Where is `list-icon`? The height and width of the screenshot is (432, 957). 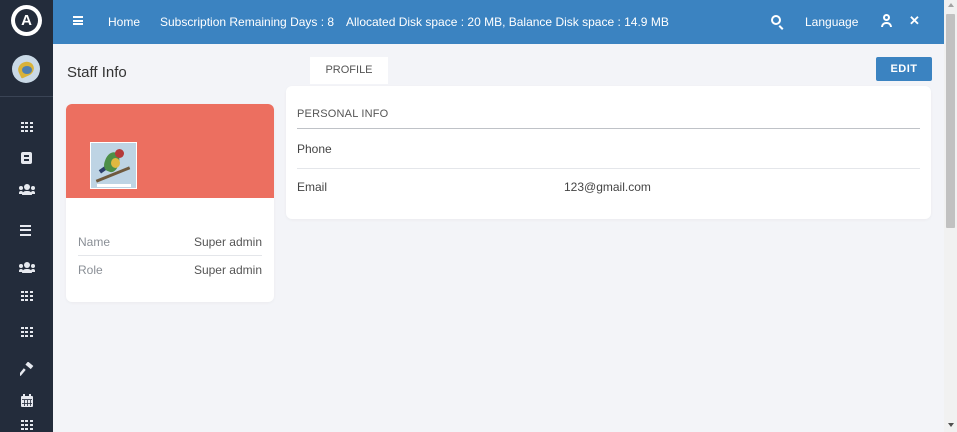
list-icon is located at coordinates (26, 230).